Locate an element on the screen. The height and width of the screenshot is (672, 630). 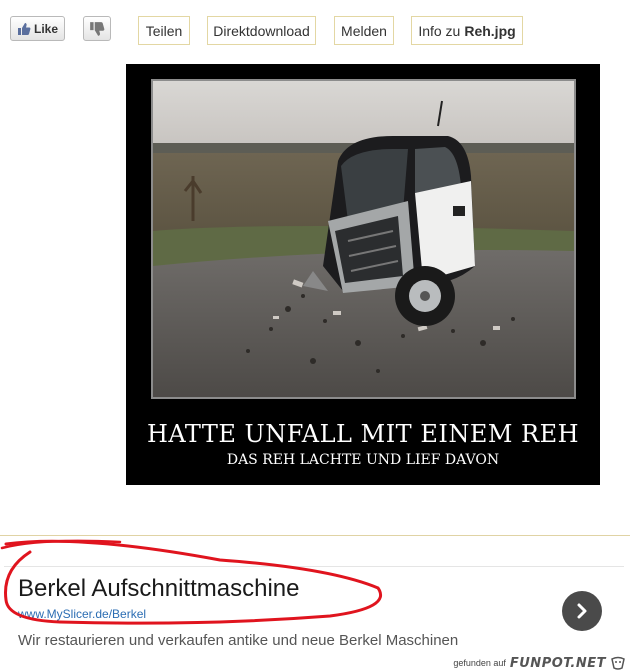
share-label: Teilen is located at coordinates (164, 30).